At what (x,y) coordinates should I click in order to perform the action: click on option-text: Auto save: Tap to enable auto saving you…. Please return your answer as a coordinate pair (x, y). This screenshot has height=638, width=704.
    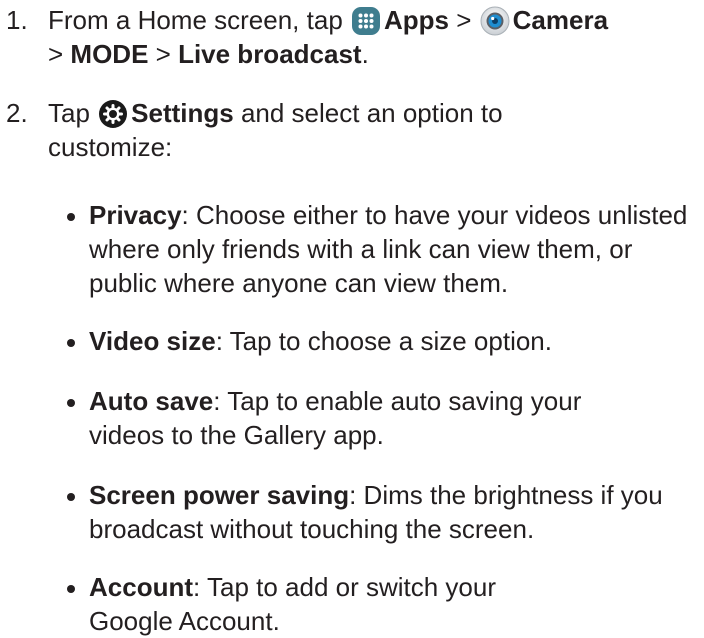
    Looking at the image, I should click on (354, 418).